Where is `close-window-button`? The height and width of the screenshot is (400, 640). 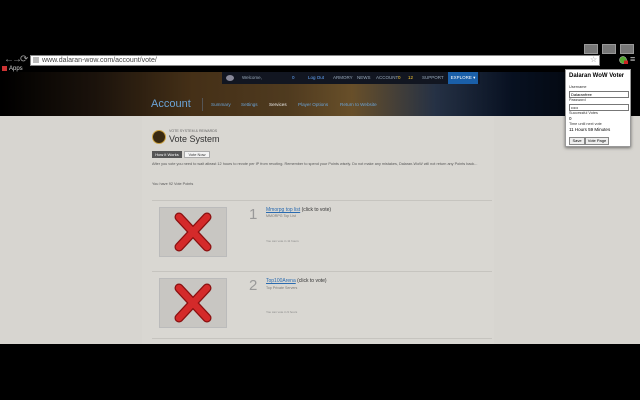 close-window-button is located at coordinates (627, 49).